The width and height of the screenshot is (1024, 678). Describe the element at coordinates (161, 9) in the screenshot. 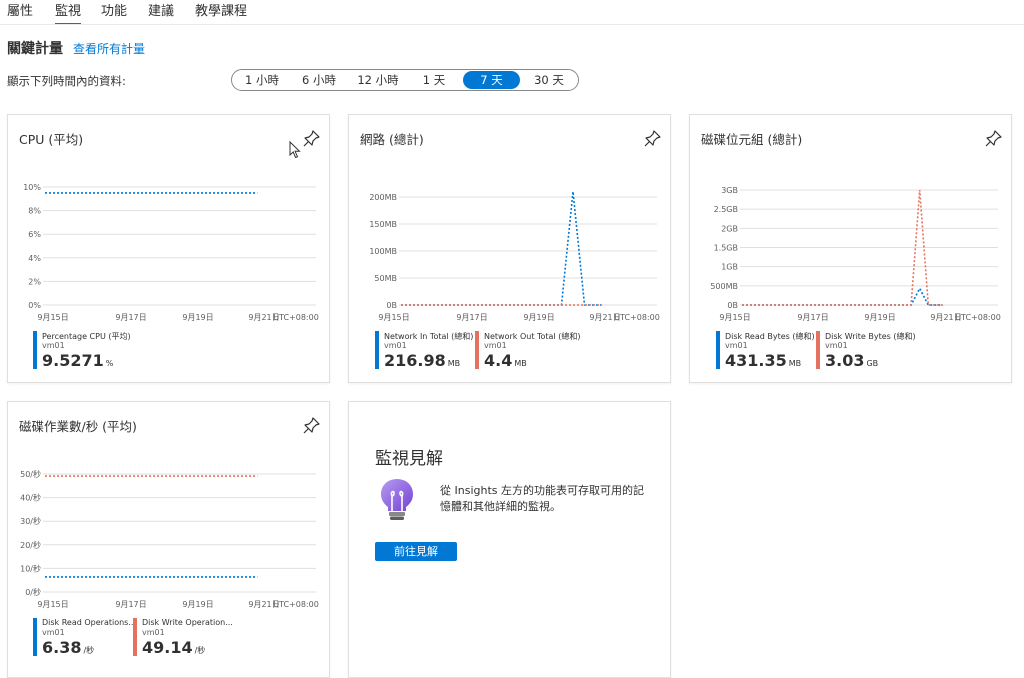

I see `tab-recommendations: 建議` at that location.